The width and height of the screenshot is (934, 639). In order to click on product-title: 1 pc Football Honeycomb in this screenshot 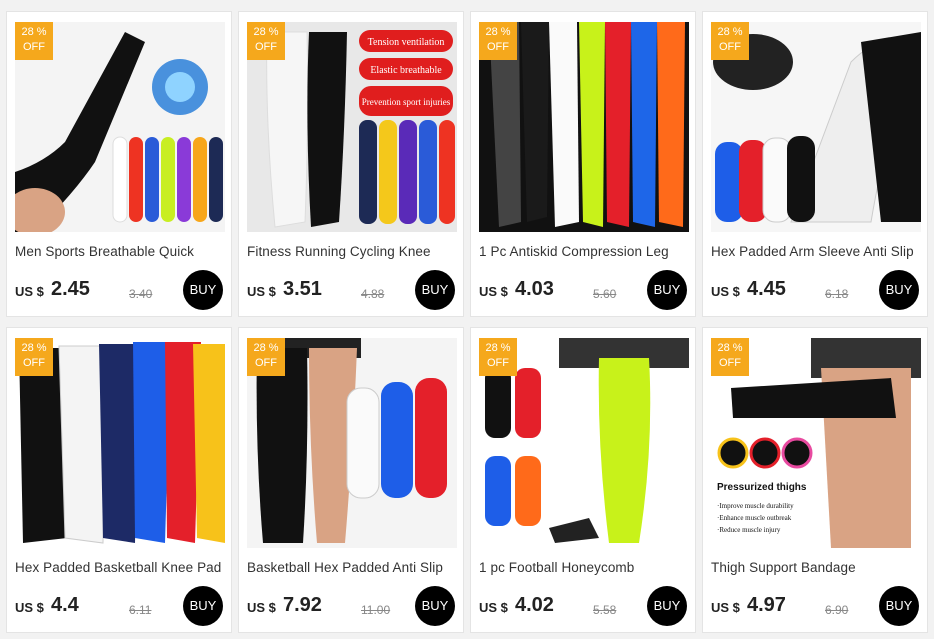, I will do `click(585, 567)`.